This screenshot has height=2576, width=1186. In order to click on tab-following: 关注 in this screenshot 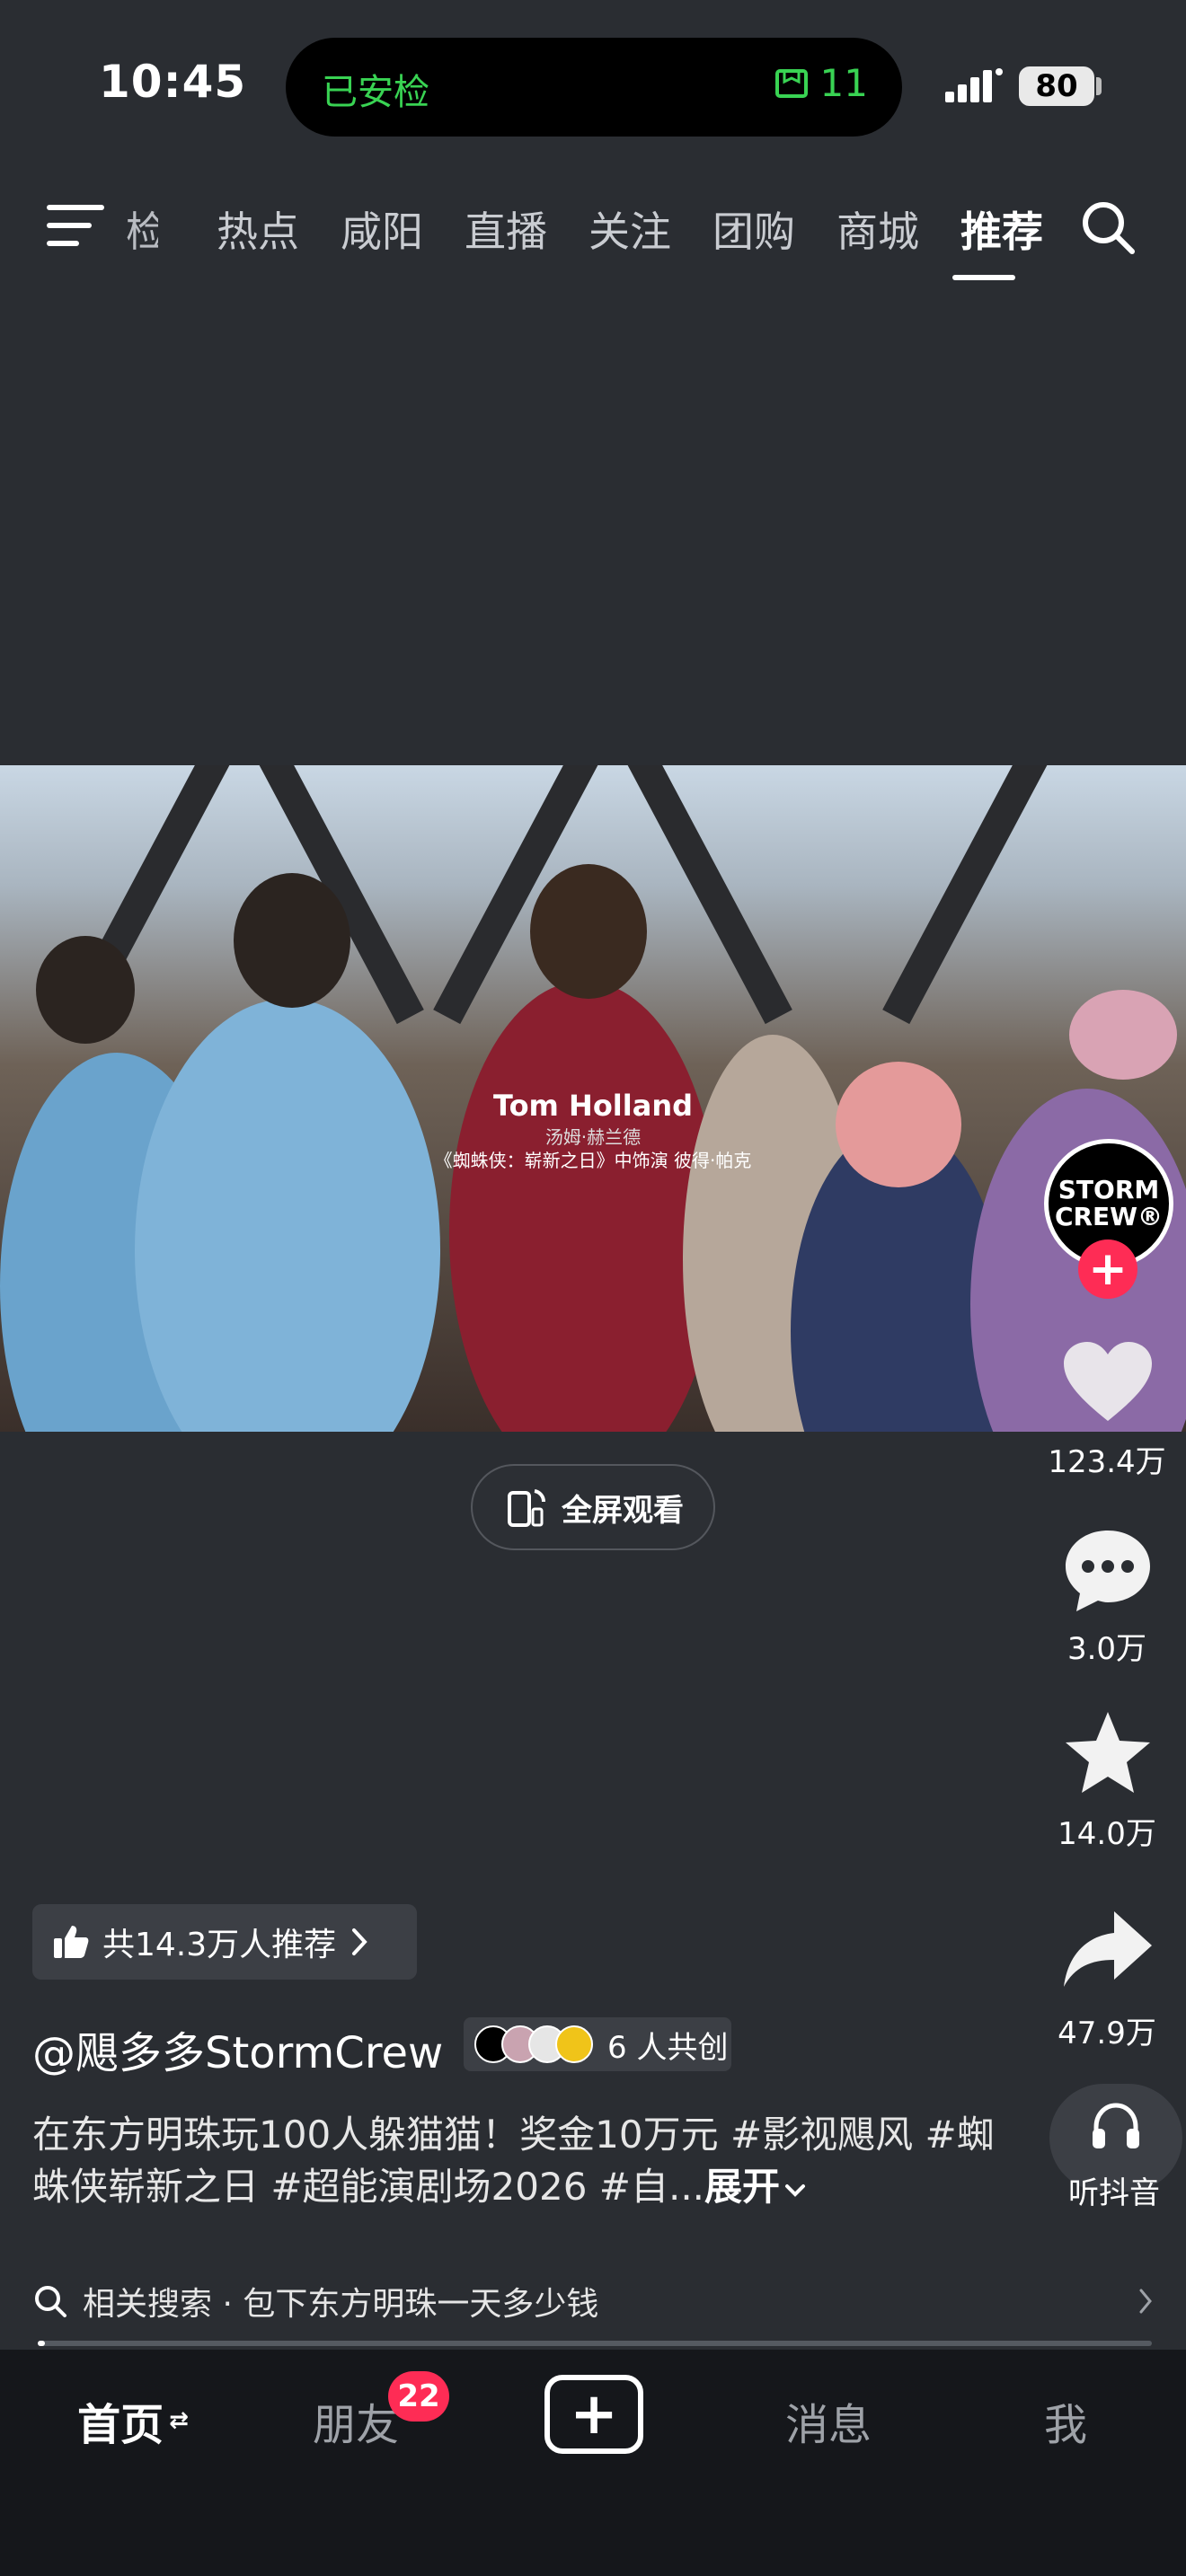, I will do `click(630, 229)`.